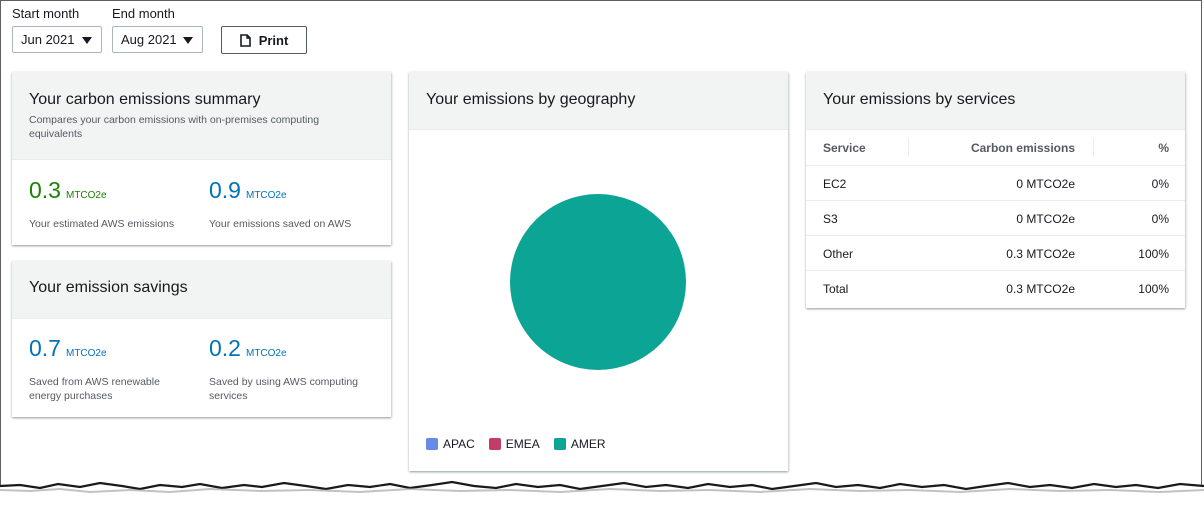 The height and width of the screenshot is (506, 1204). What do you see at coordinates (835, 184) in the screenshot?
I see `service-name: EC2` at bounding box center [835, 184].